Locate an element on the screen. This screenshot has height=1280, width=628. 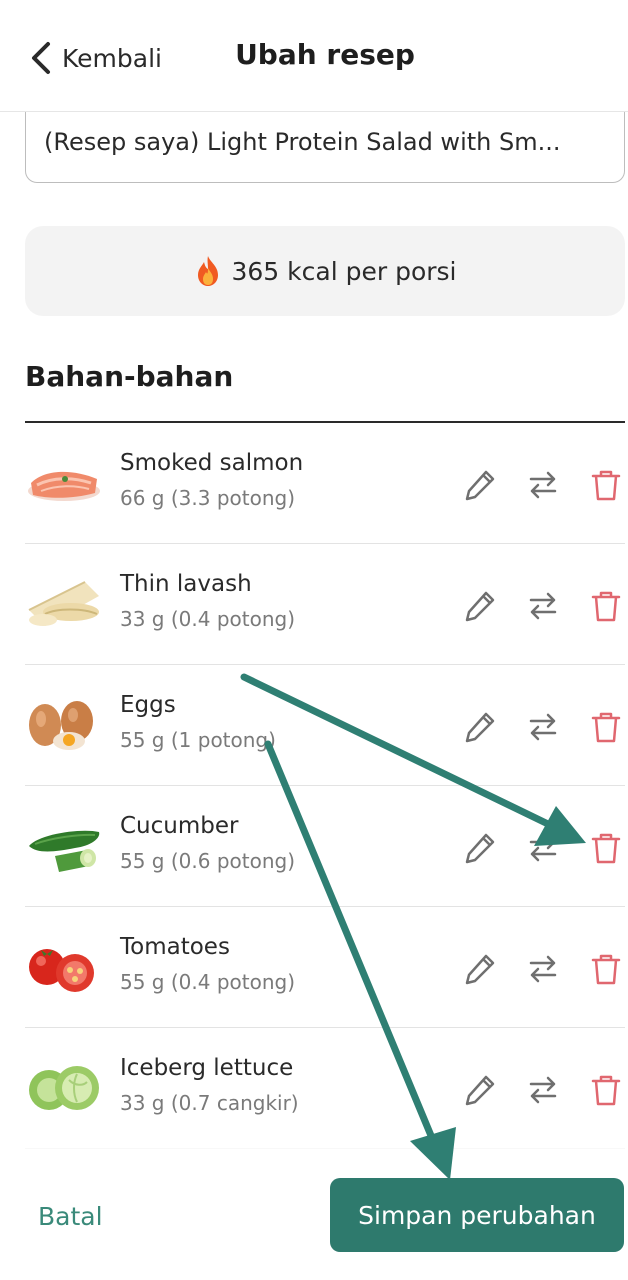
ingredients-heading: Bahan-bahan is located at coordinates (129, 376).